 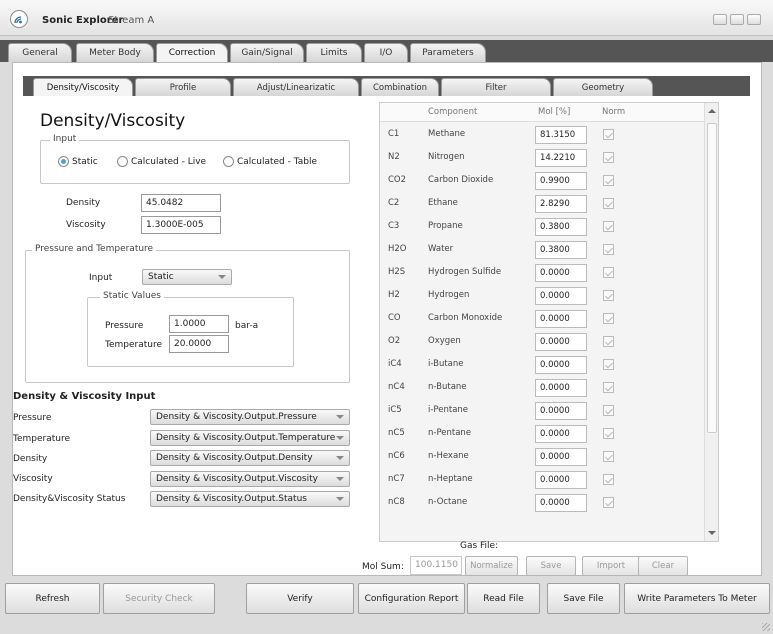 What do you see at coordinates (737, 19) in the screenshot?
I see `maximize-icon` at bounding box center [737, 19].